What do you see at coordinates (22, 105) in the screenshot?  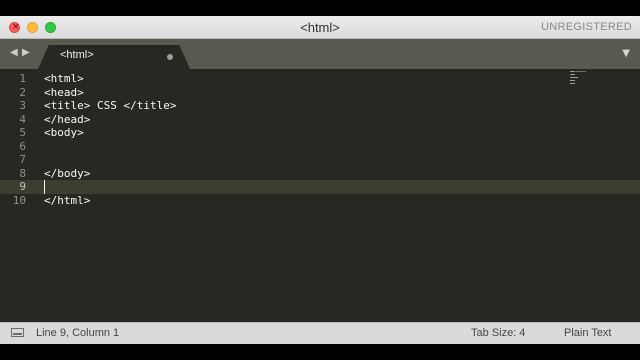 I see `line-number: 3` at bounding box center [22, 105].